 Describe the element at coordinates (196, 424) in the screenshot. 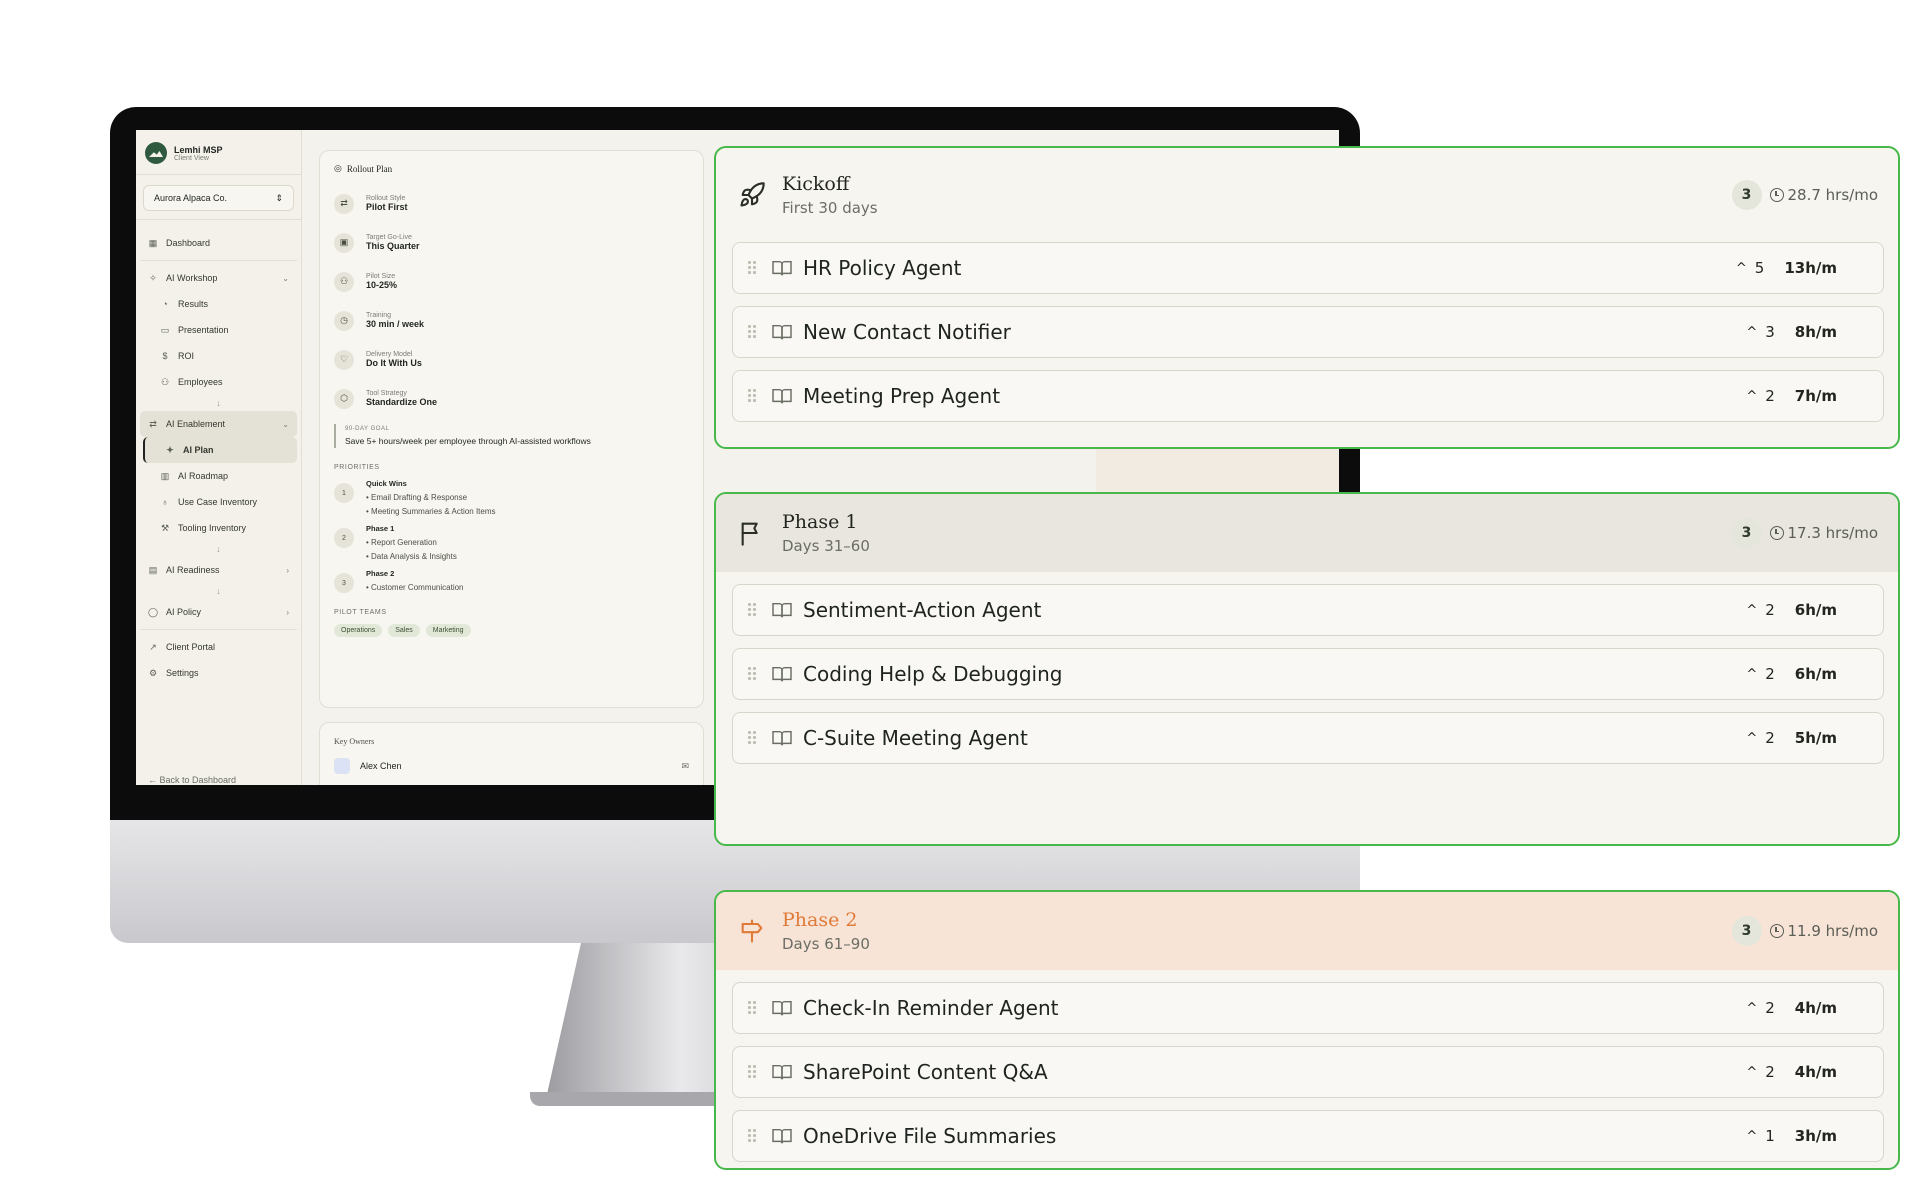

I see `sidebar-item-label: AI Enablement` at that location.